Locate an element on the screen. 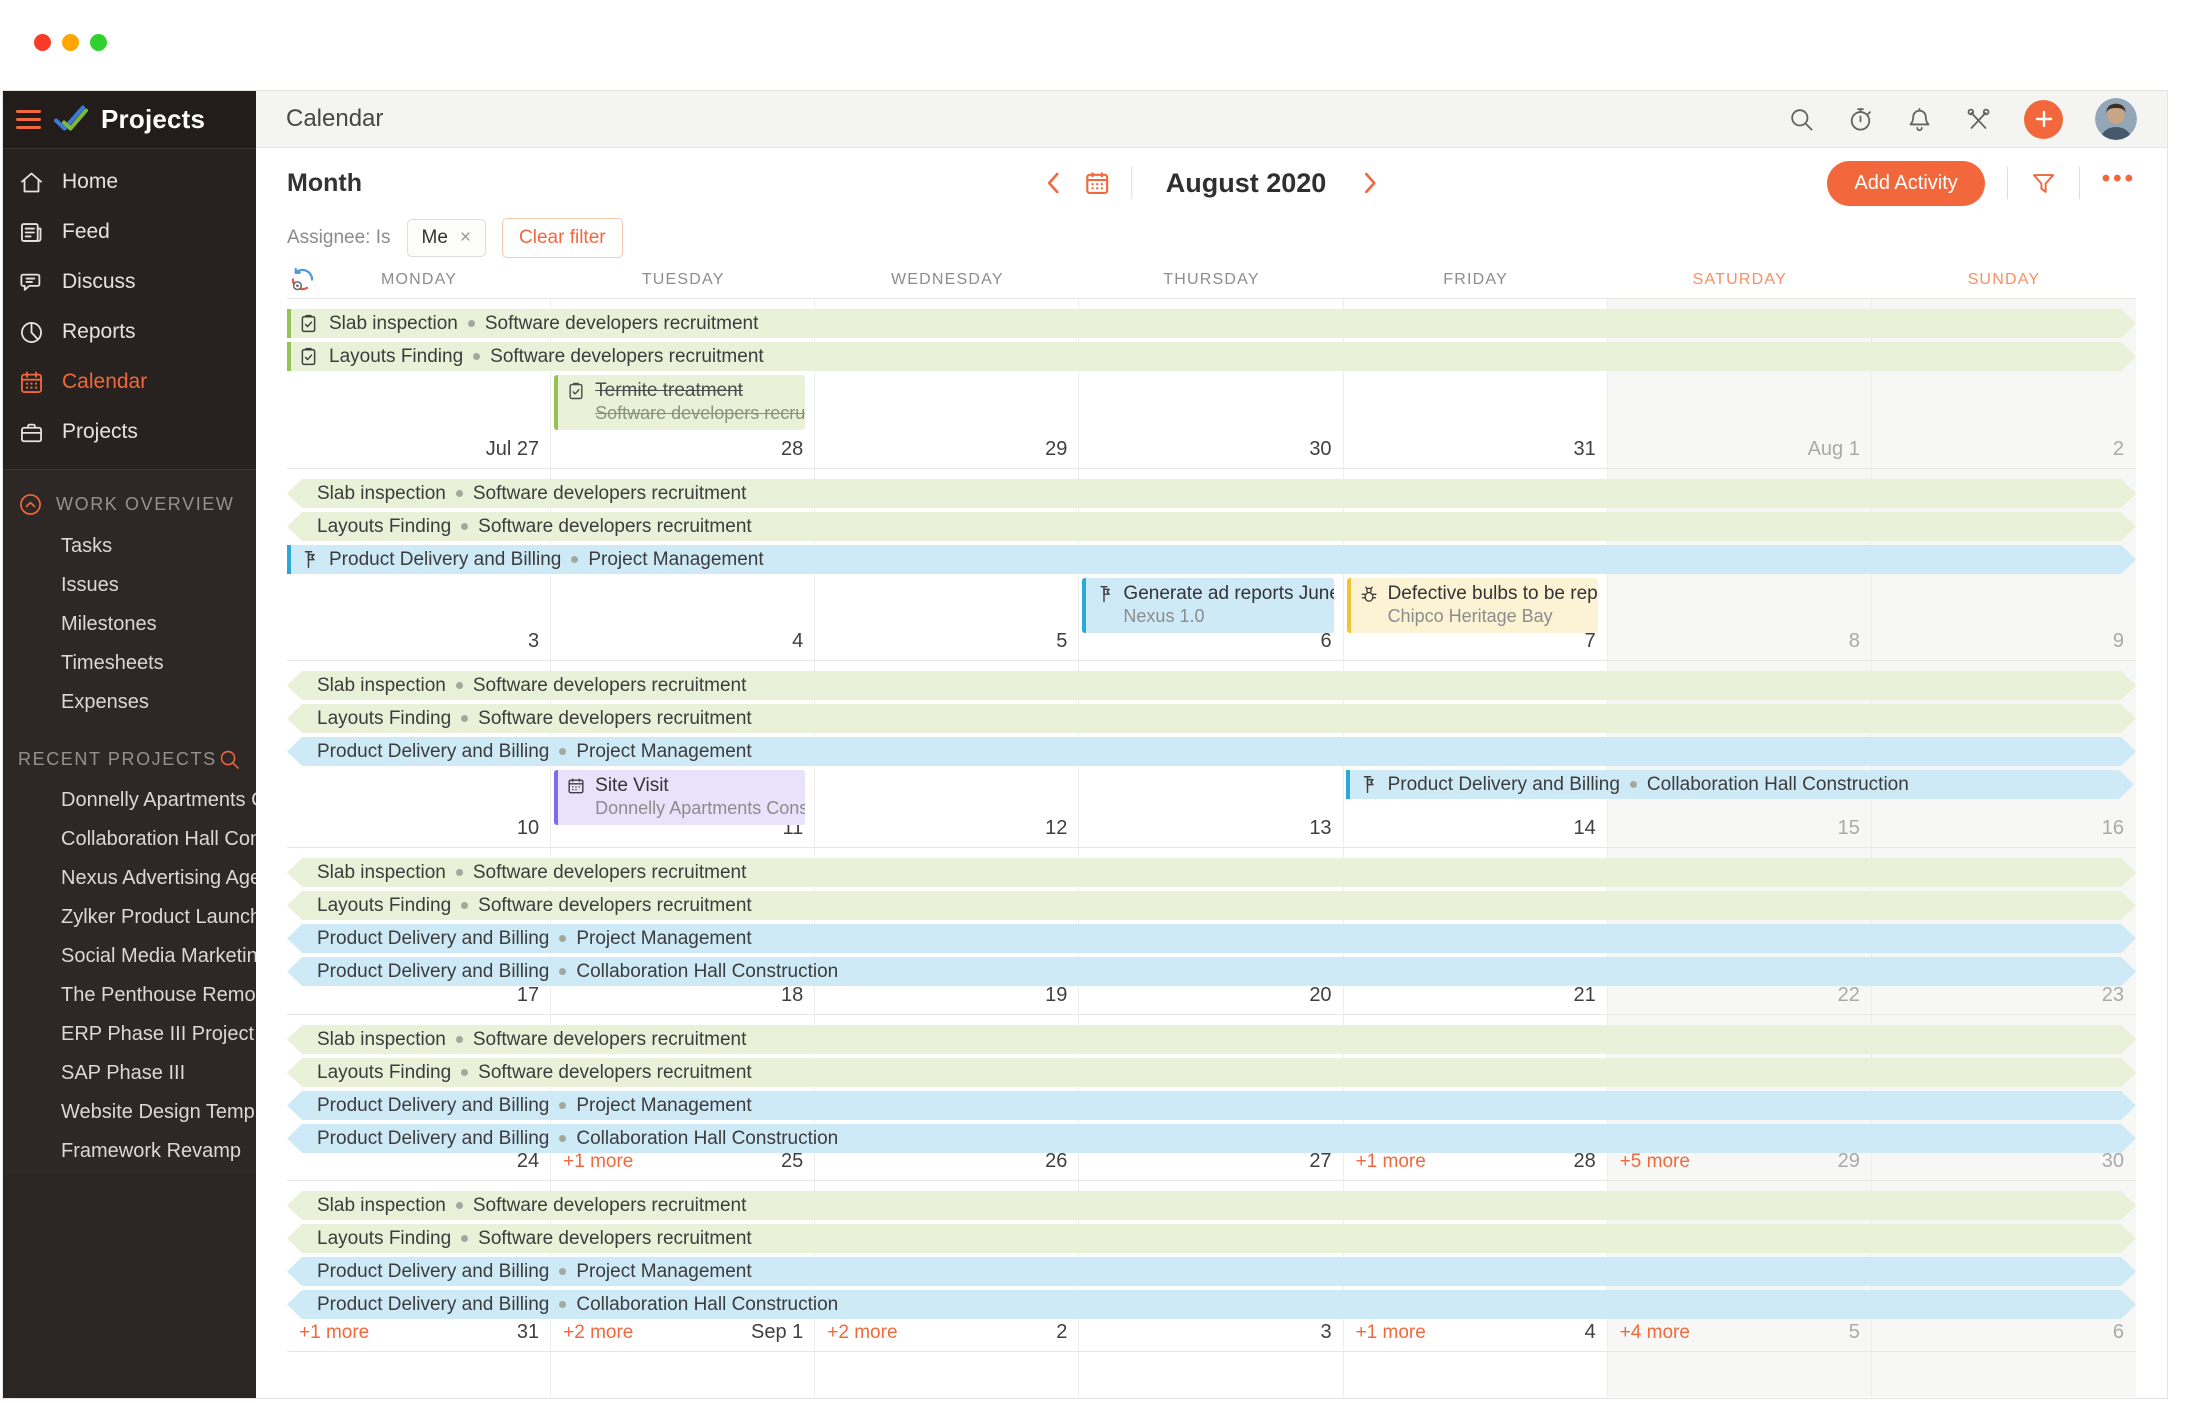  sidebar-item-projects: Projects is located at coordinates (129, 432).